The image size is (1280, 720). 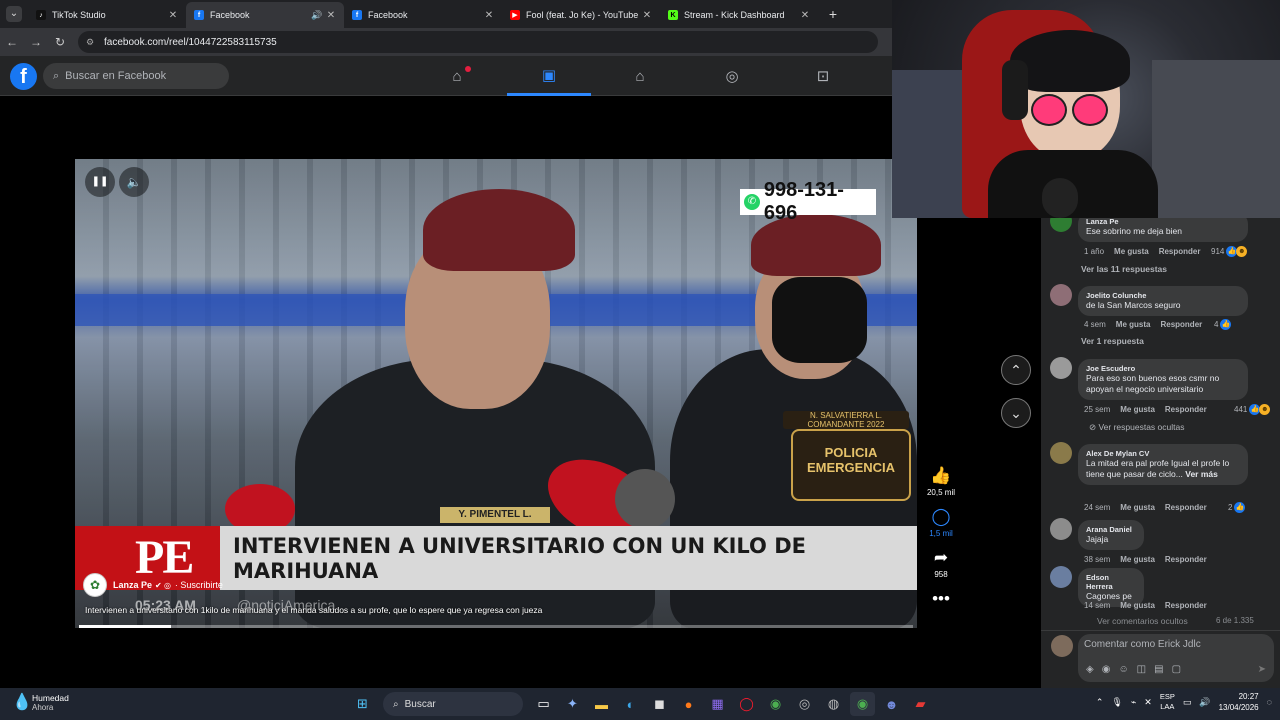 What do you see at coordinates (739, 15) in the screenshot?
I see `tab-kick-dashboard: K Stream - Kick Dashboard ✕` at bounding box center [739, 15].